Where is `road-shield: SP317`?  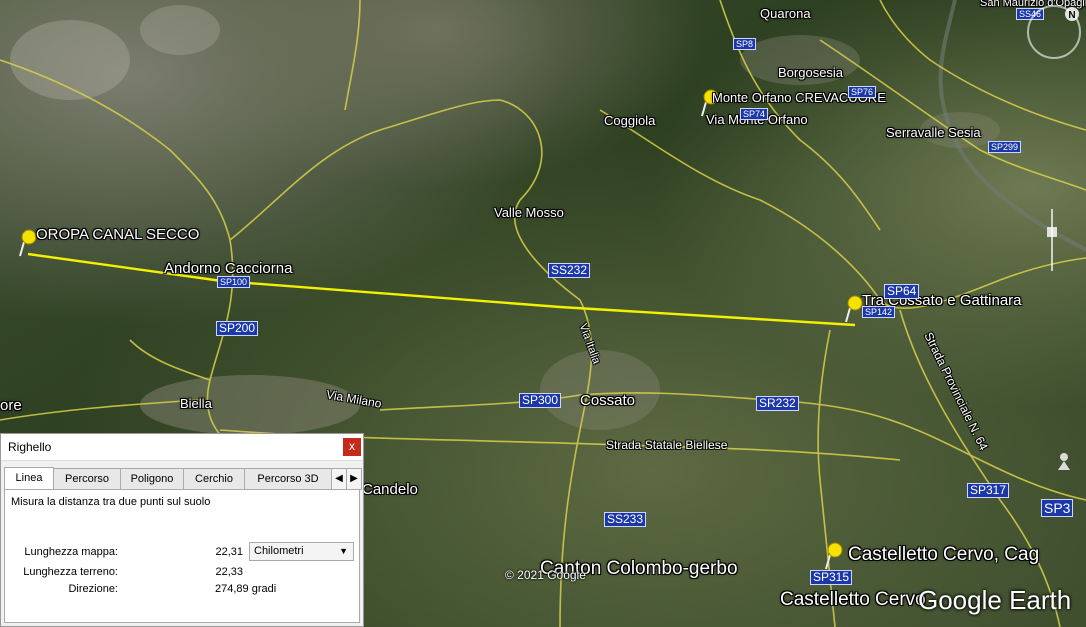
road-shield: SP317 is located at coordinates (988, 490).